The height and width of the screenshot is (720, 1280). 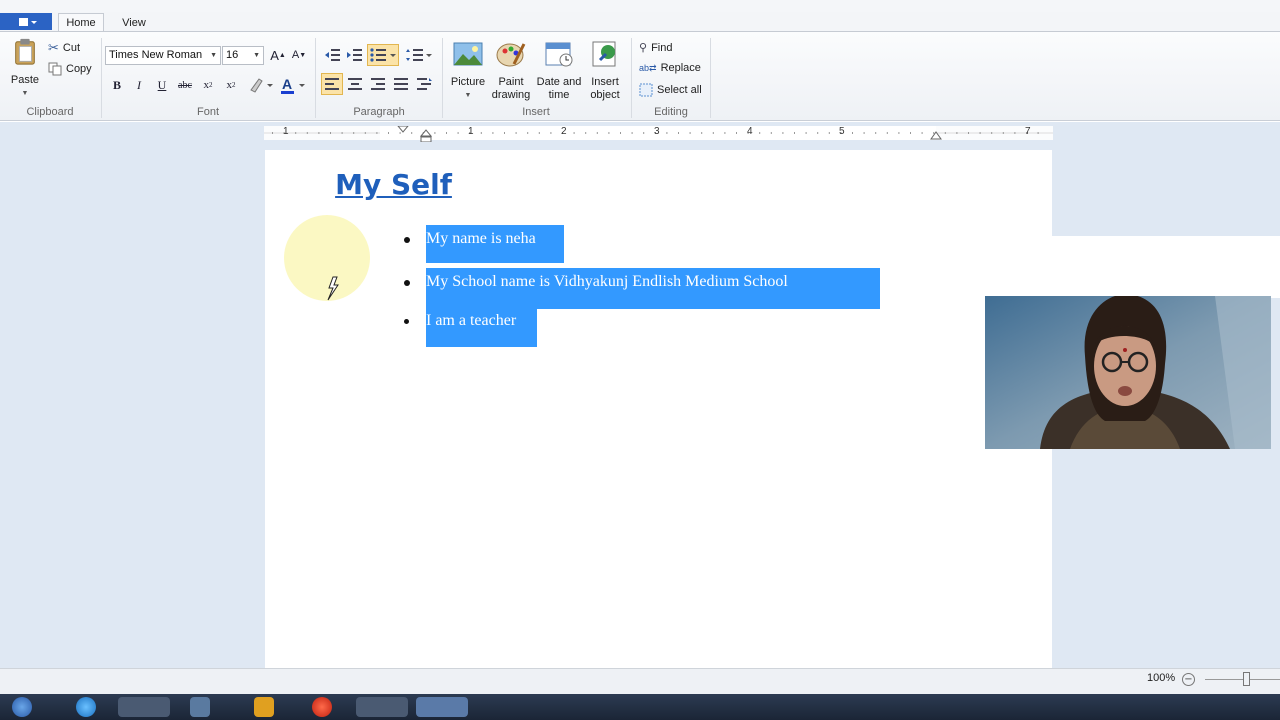 What do you see at coordinates (185, 85) in the screenshot?
I see `strikethrough-icon: abc` at bounding box center [185, 85].